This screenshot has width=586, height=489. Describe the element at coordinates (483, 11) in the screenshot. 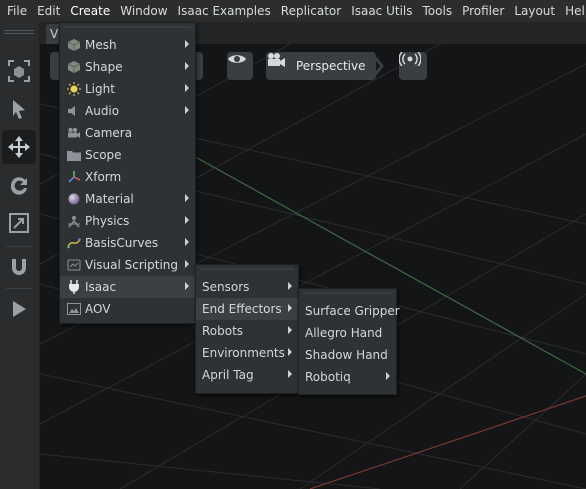

I see `menu-profiler: Profiler` at that location.